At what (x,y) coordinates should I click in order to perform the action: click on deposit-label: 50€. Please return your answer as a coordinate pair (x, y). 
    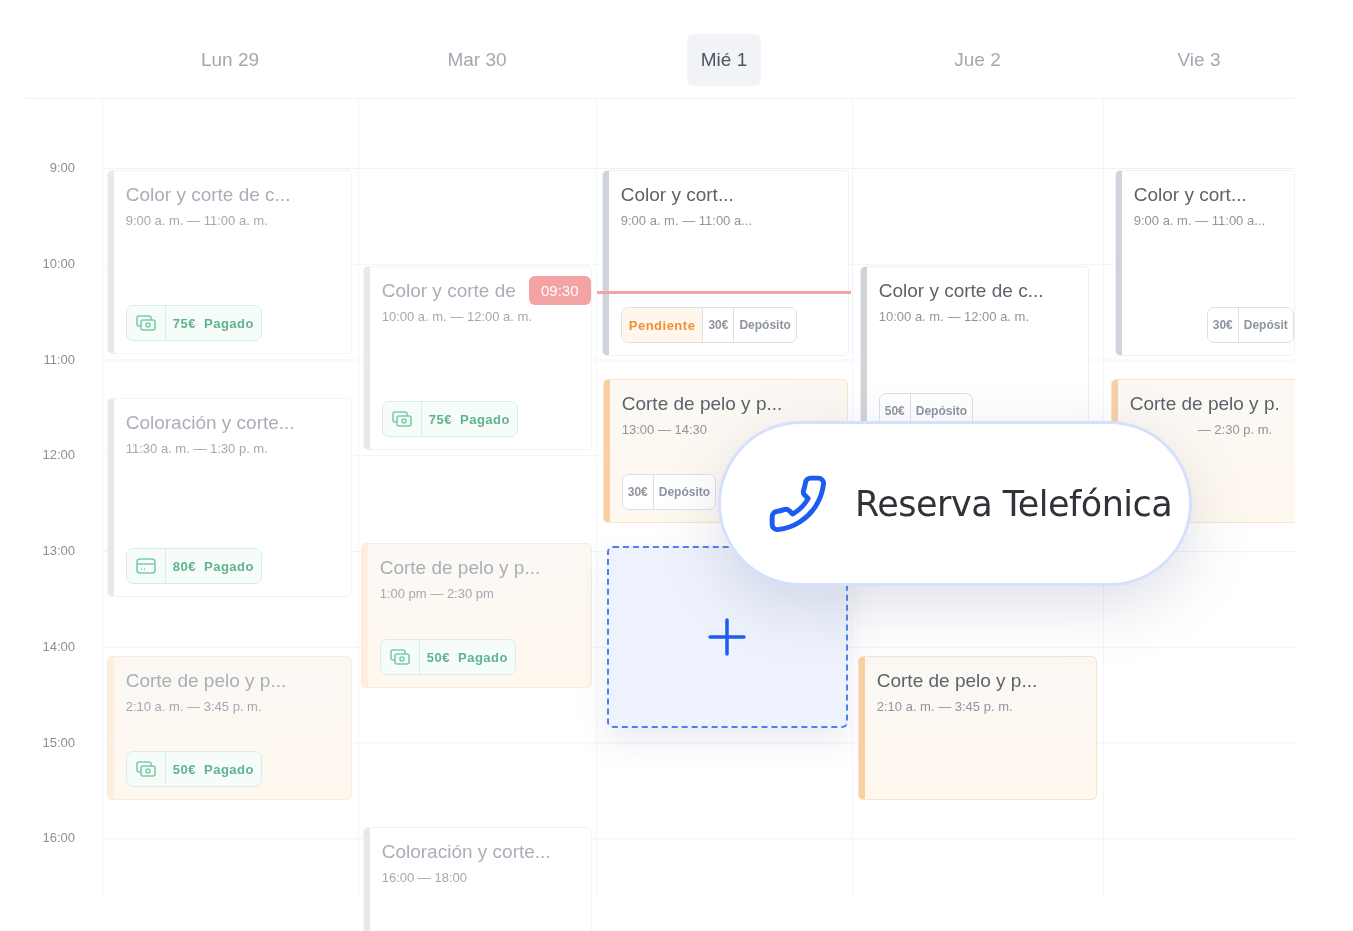
    Looking at the image, I should click on (894, 411).